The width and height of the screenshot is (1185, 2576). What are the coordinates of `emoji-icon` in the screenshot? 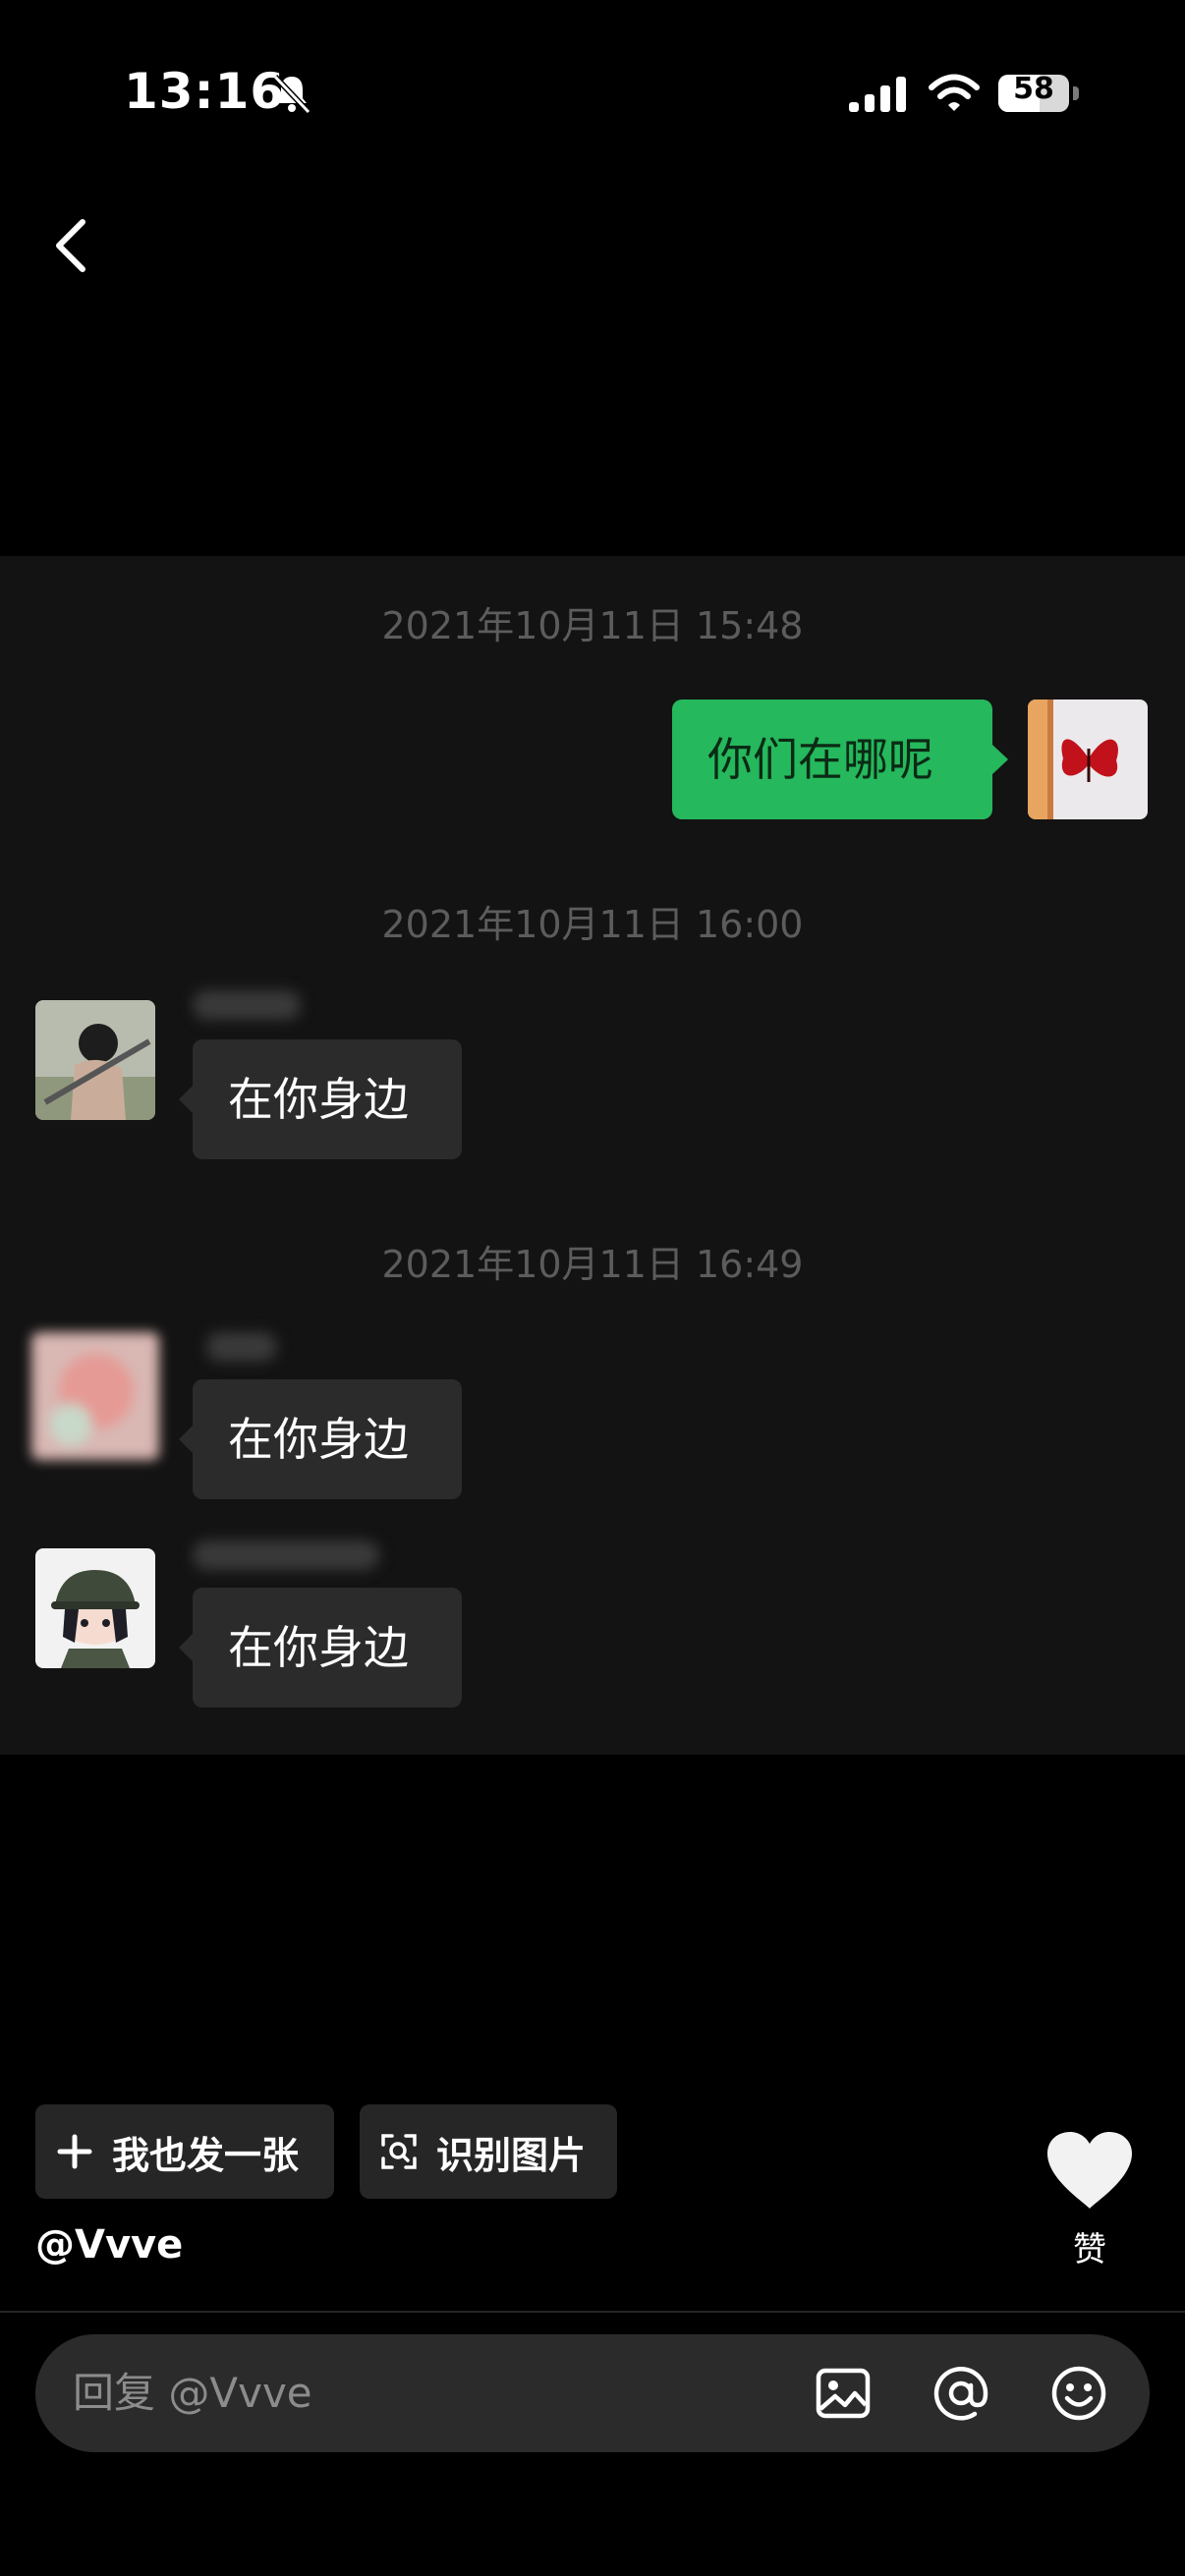 It's located at (1079, 2393).